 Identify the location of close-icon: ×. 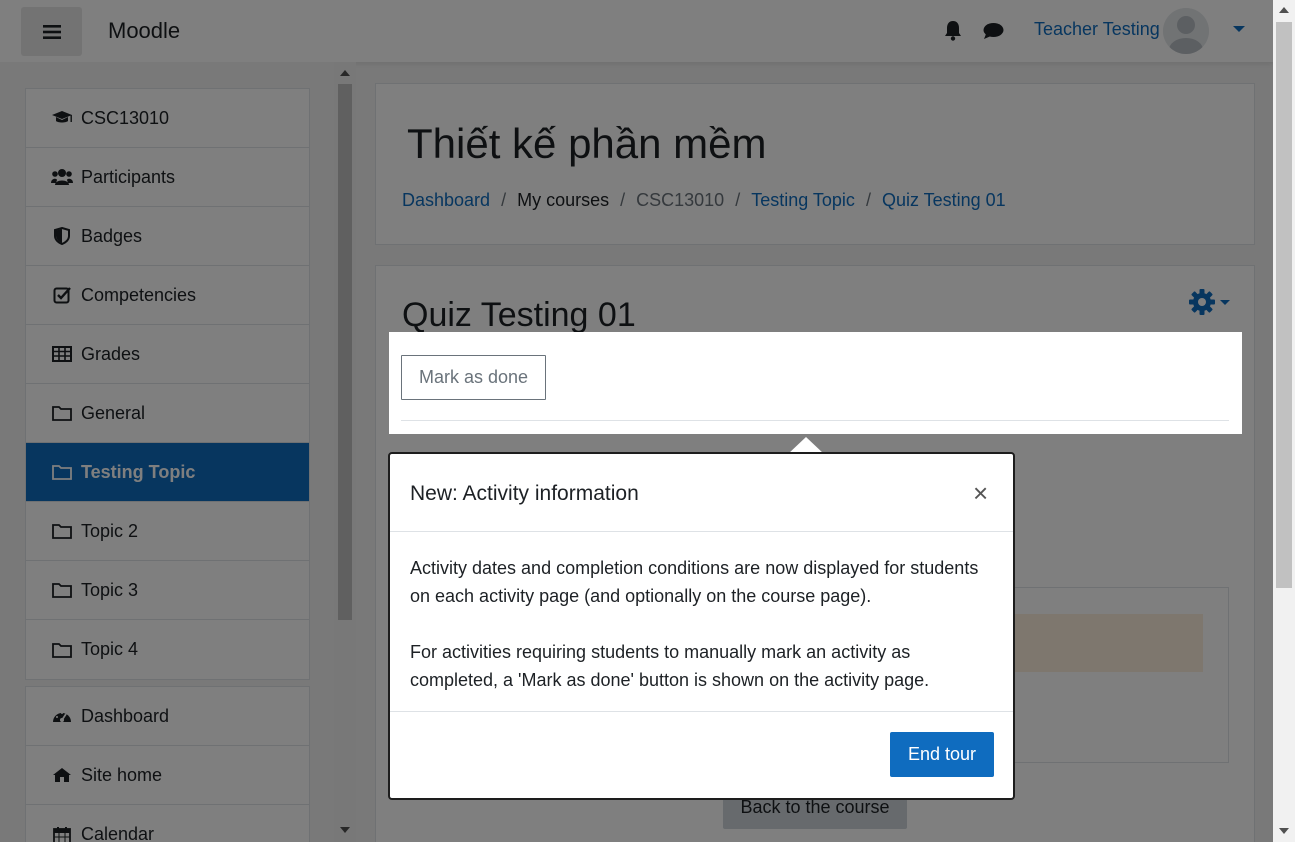
(980, 493).